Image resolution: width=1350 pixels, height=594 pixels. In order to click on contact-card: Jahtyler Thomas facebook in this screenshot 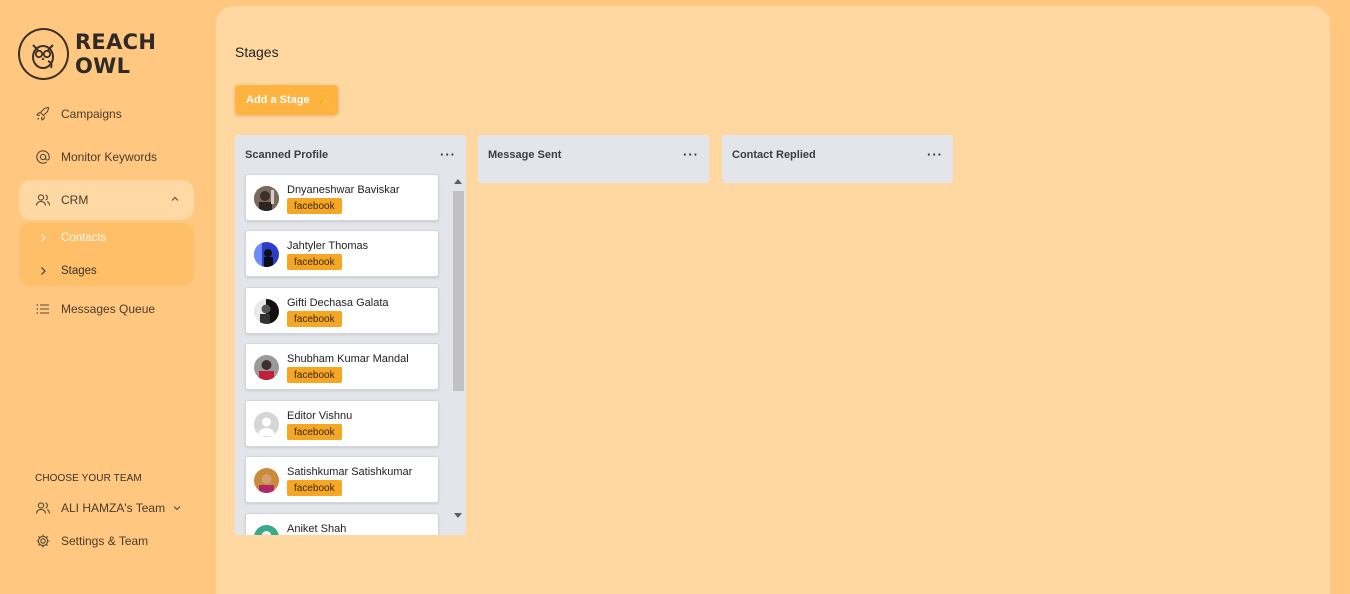, I will do `click(342, 253)`.